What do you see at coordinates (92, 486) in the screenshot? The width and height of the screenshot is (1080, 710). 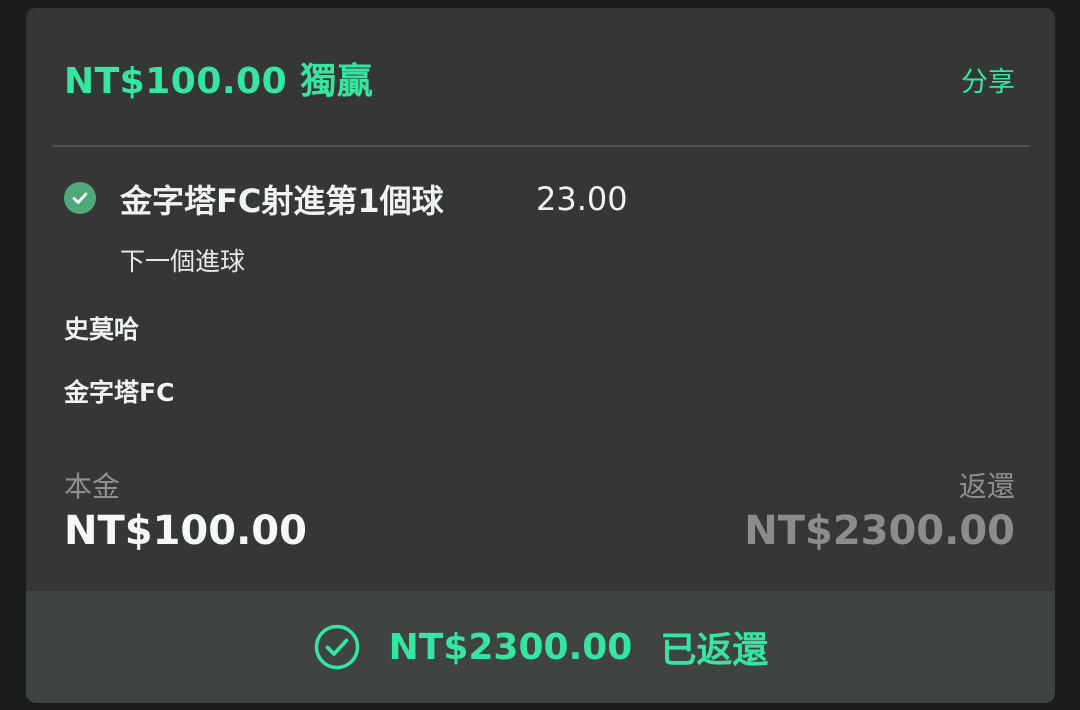 I see `stake-label: 本金` at bounding box center [92, 486].